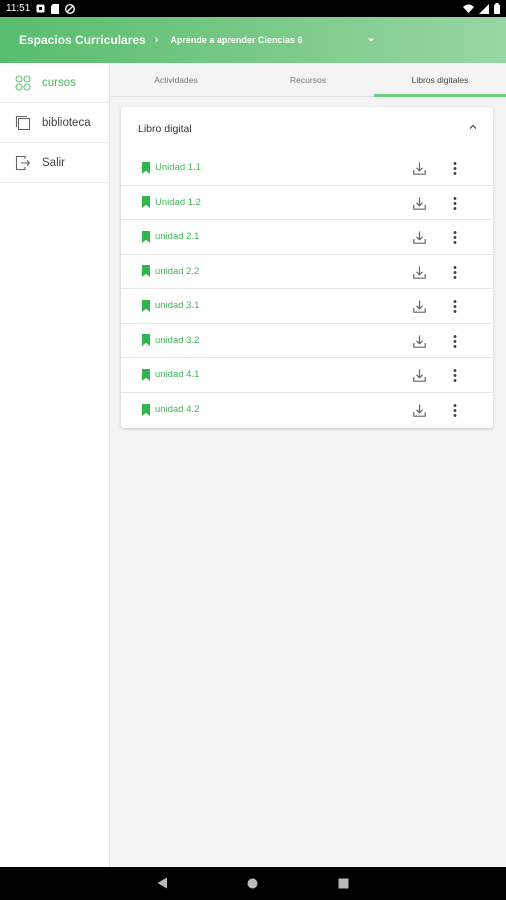  What do you see at coordinates (156, 40) in the screenshot?
I see `chevron-right-icon: ›` at bounding box center [156, 40].